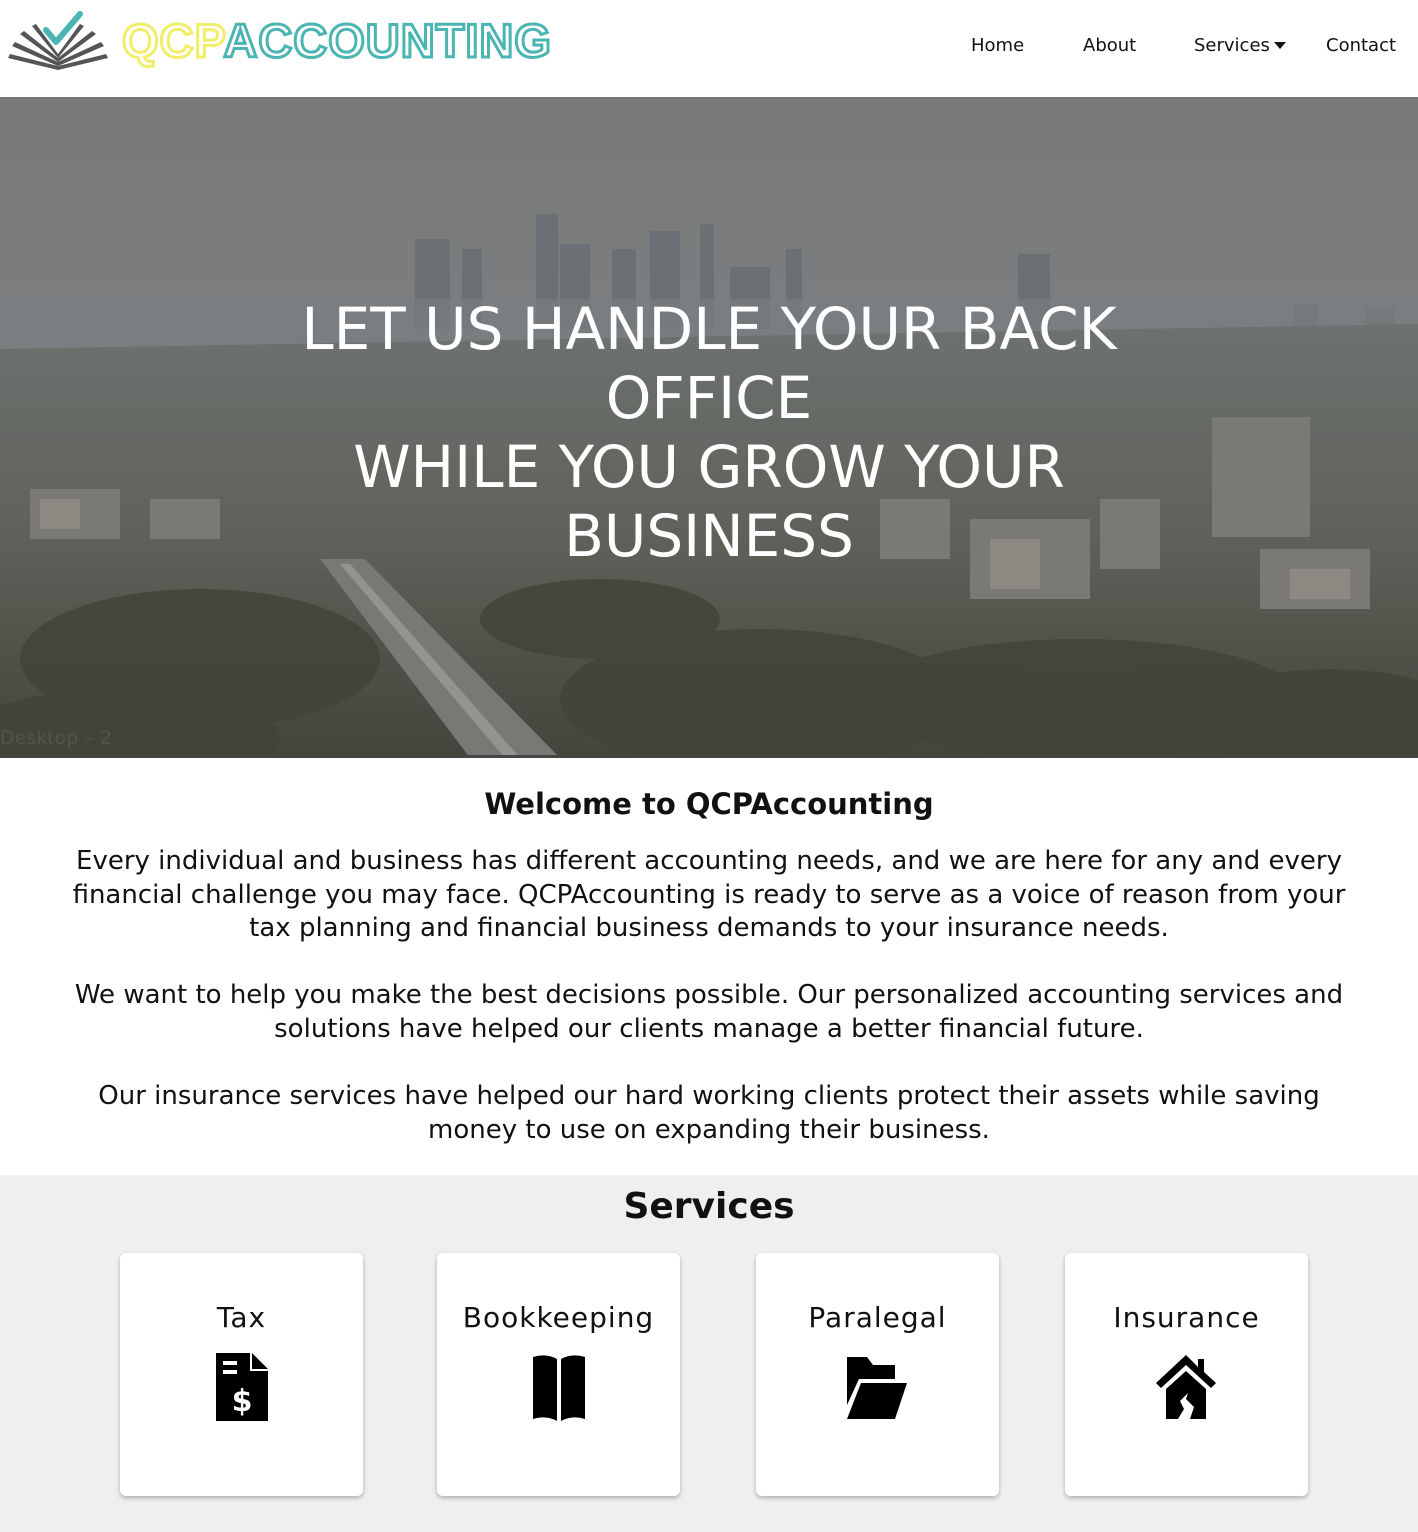 This screenshot has height=1532, width=1418. I want to click on service-card-label: Insurance, so click(1186, 1317).